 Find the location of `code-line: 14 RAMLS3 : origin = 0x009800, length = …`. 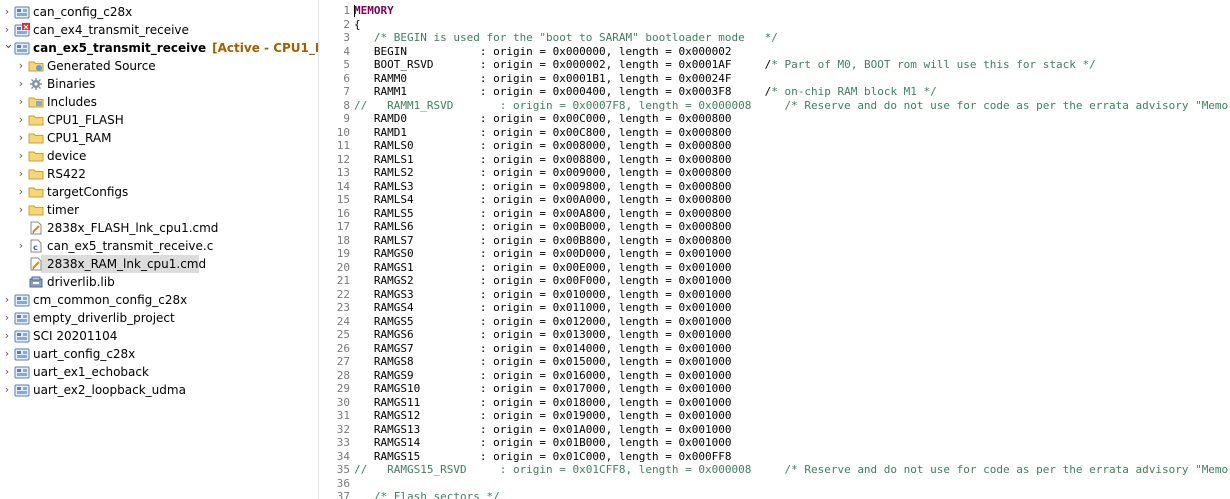

code-line: 14 RAMLS3 : origin = 0x009800, length = … is located at coordinates (774, 187).